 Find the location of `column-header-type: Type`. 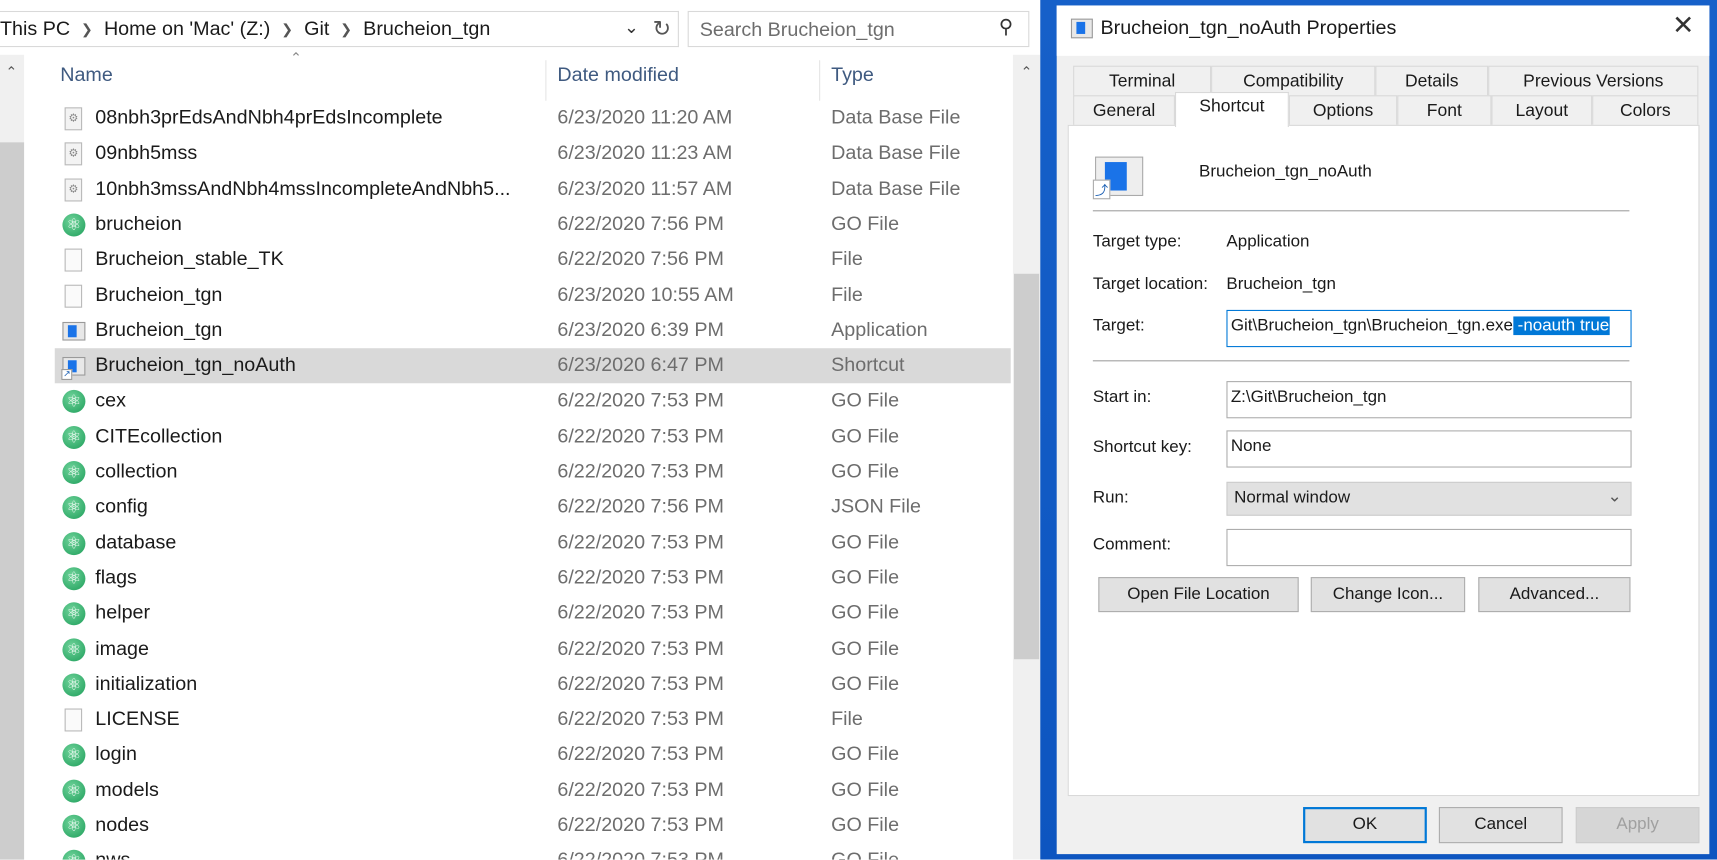

column-header-type: Type is located at coordinates (852, 75).